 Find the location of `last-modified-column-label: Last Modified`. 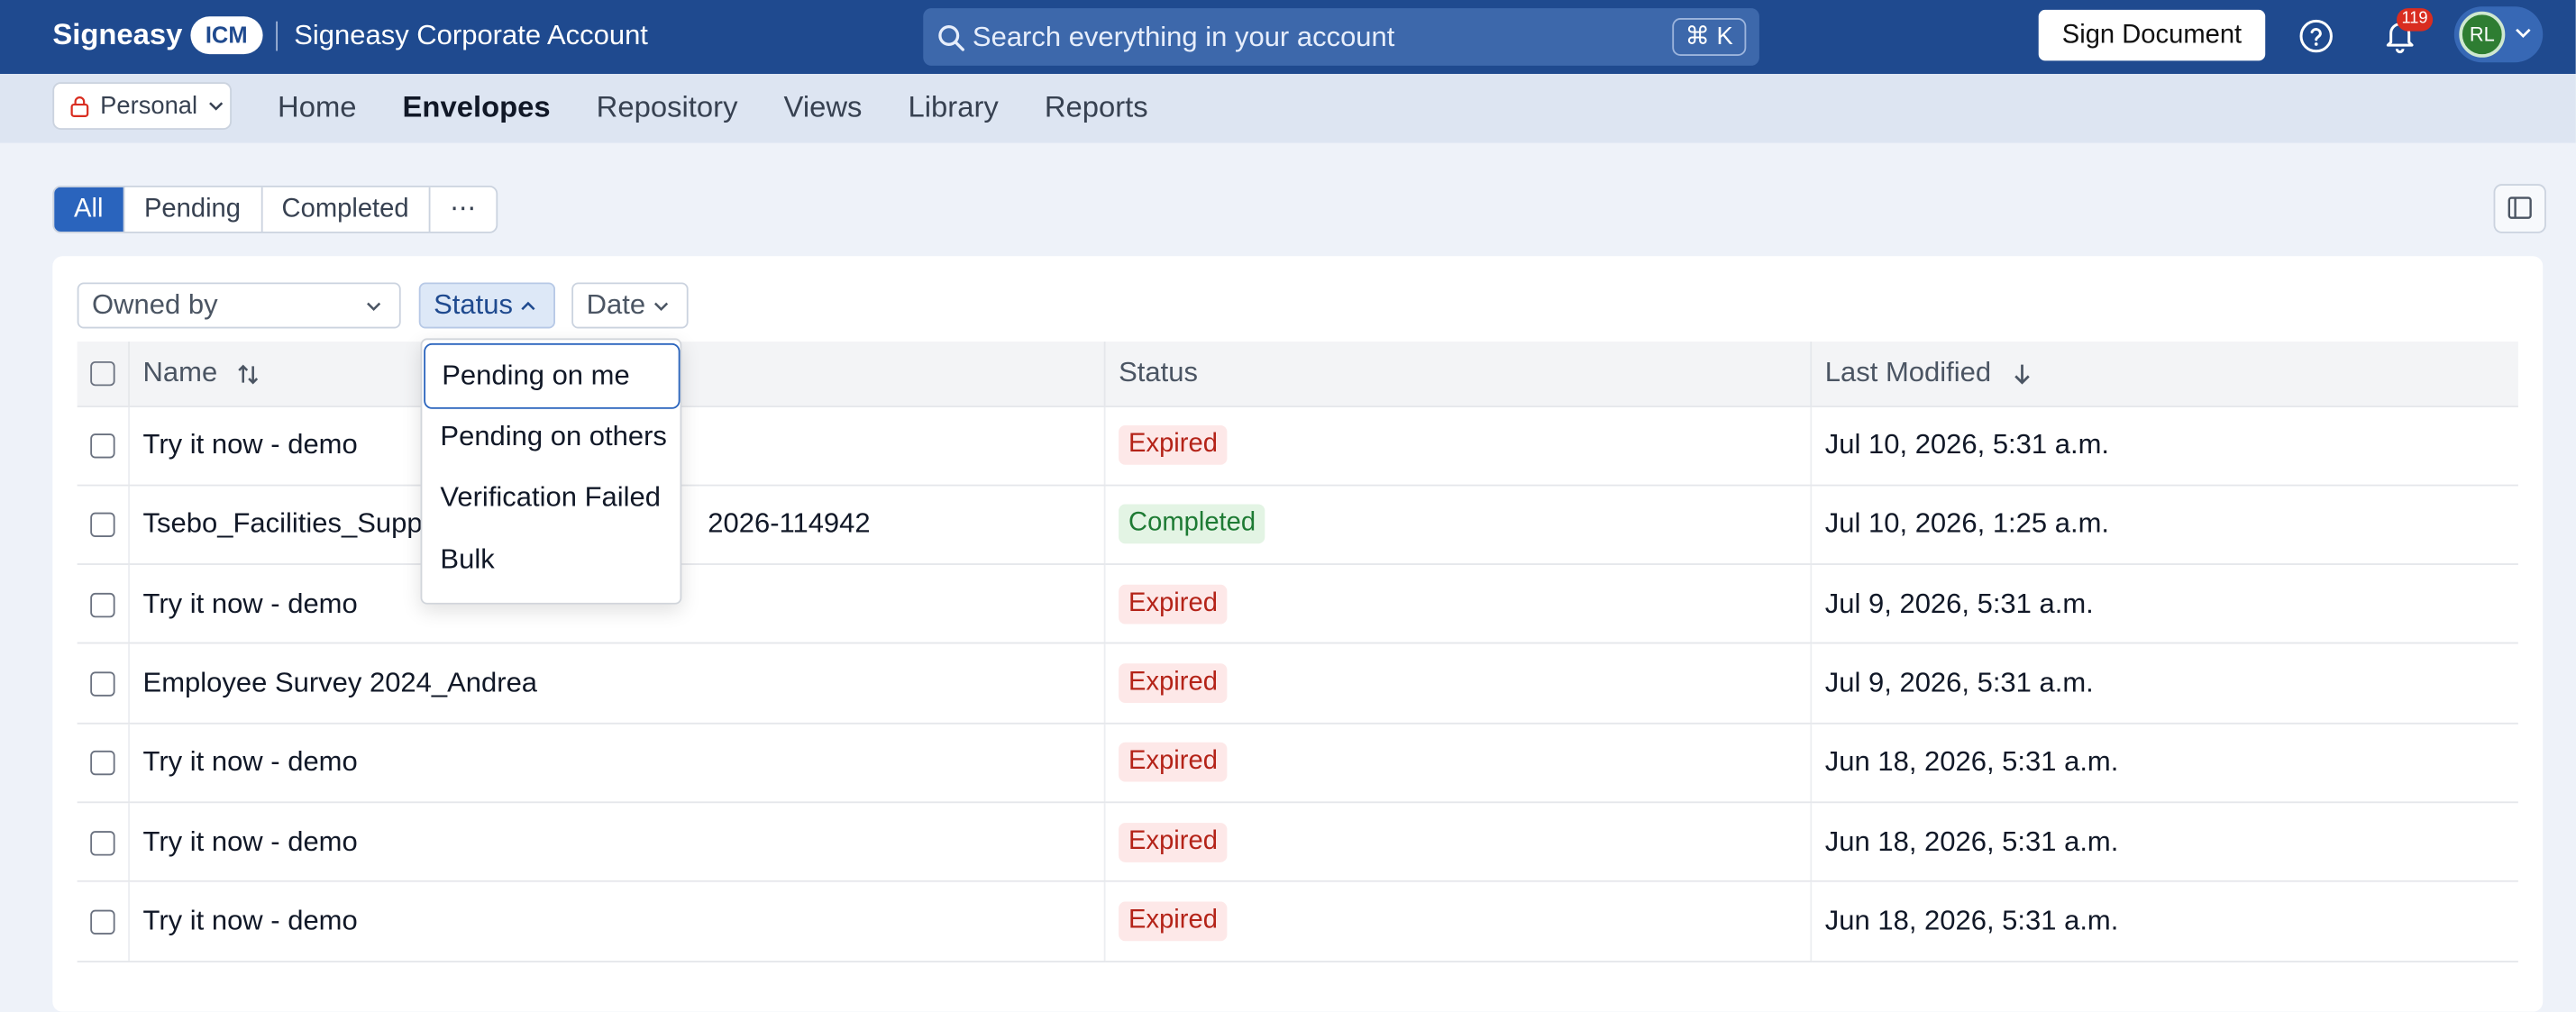

last-modified-column-label: Last Modified is located at coordinates (1908, 372).